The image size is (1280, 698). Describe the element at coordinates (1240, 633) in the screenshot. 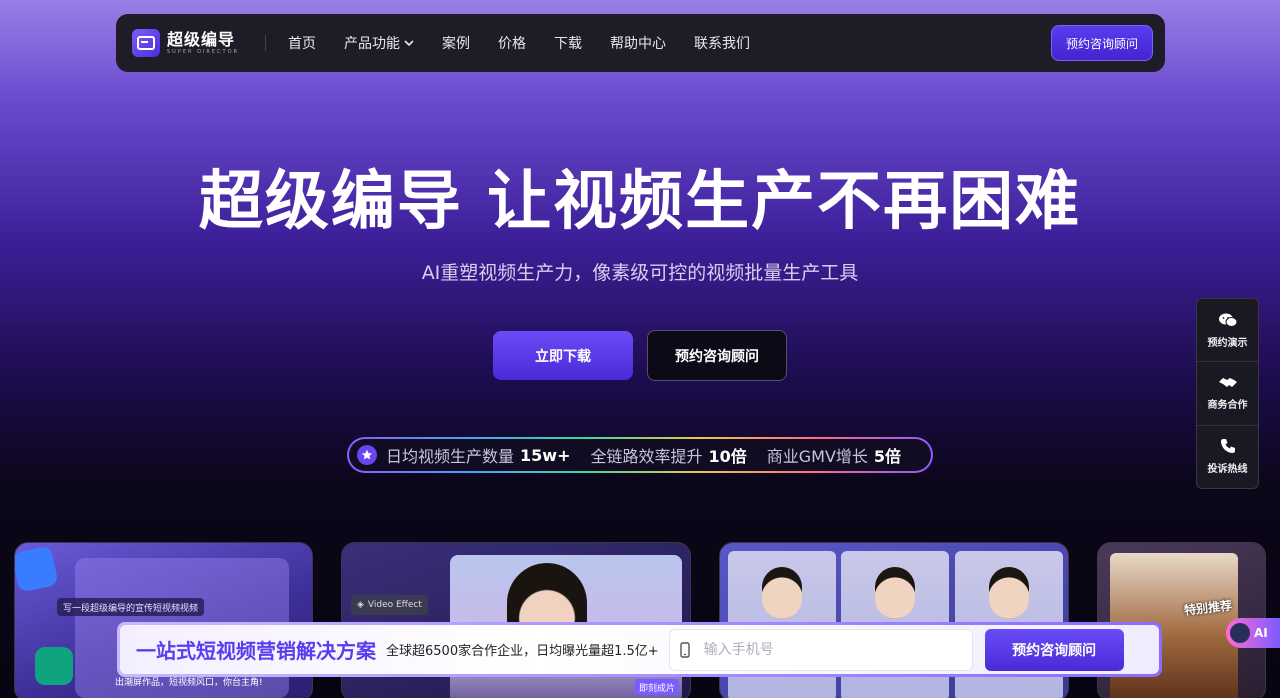

I see `ai-avatar-icon` at that location.